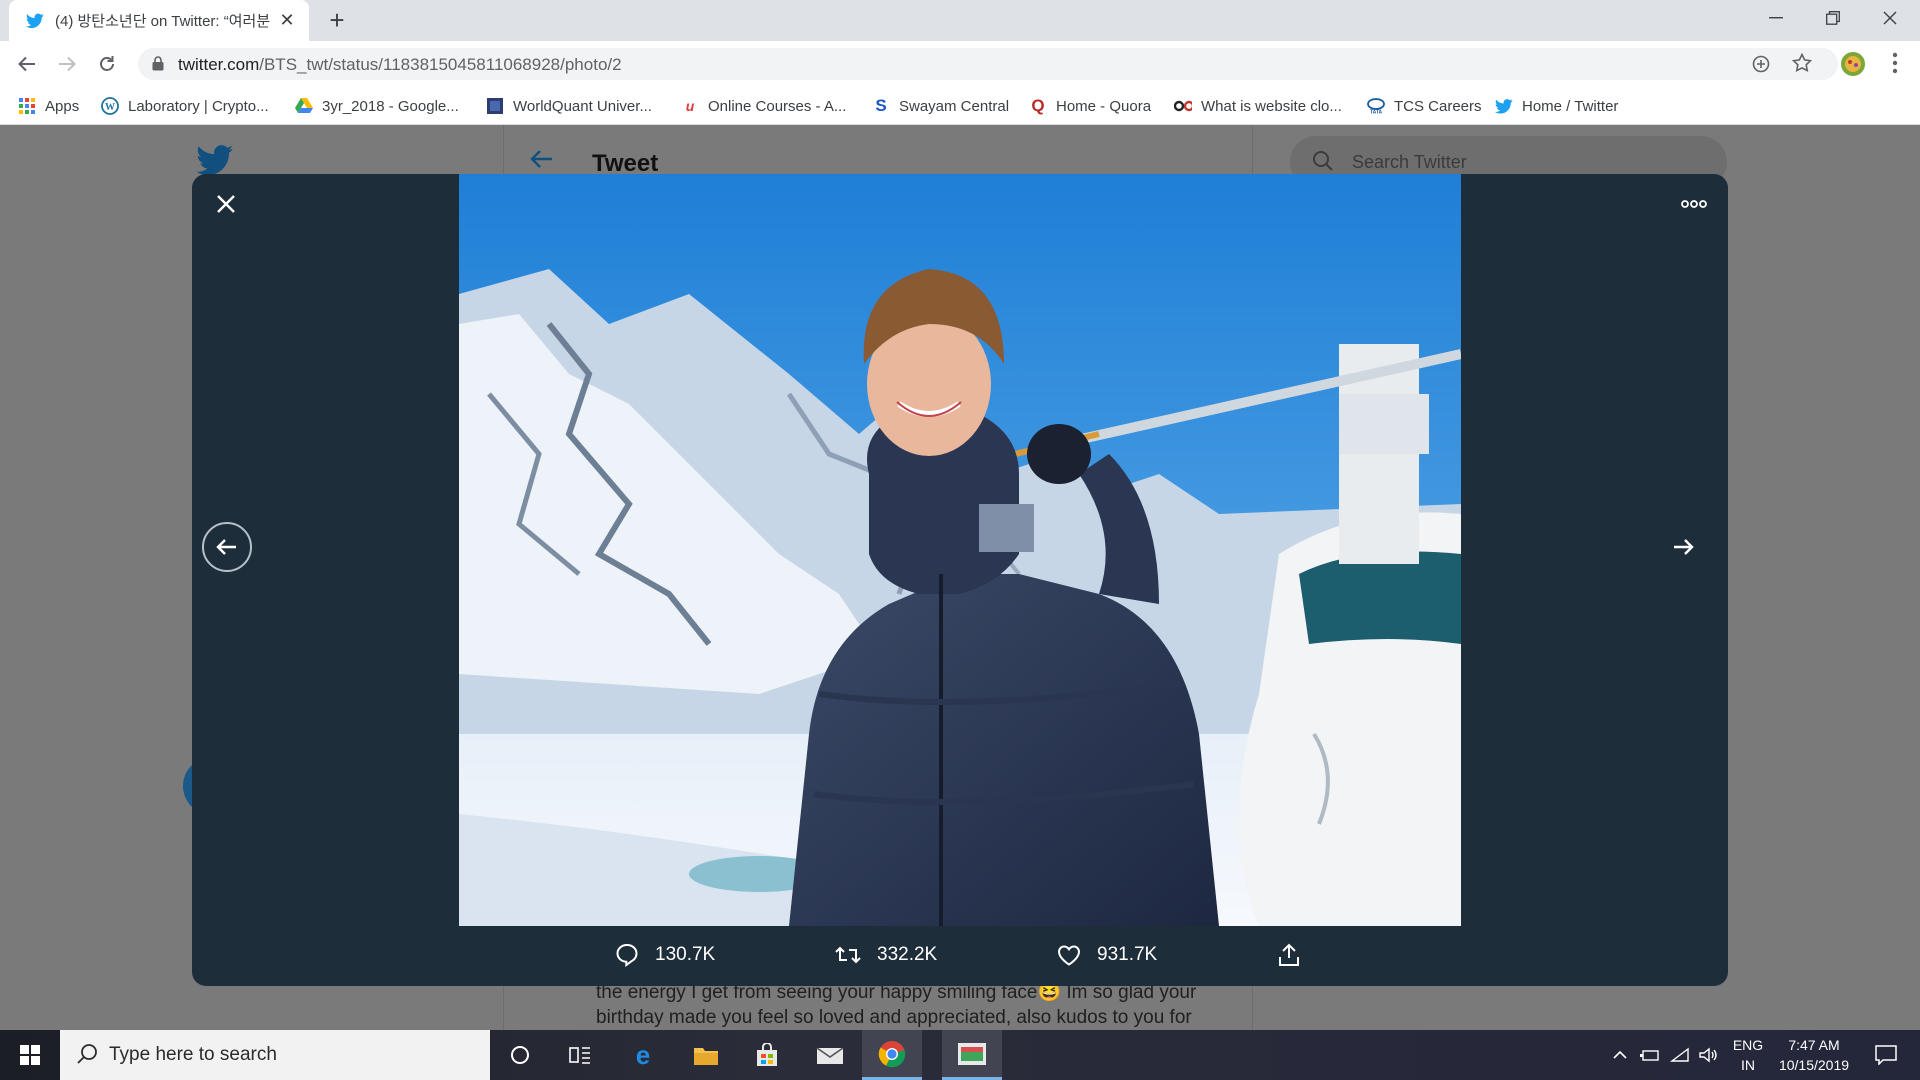 The image size is (1920, 1080). What do you see at coordinates (1069, 955) in the screenshot?
I see `heart-icon` at bounding box center [1069, 955].